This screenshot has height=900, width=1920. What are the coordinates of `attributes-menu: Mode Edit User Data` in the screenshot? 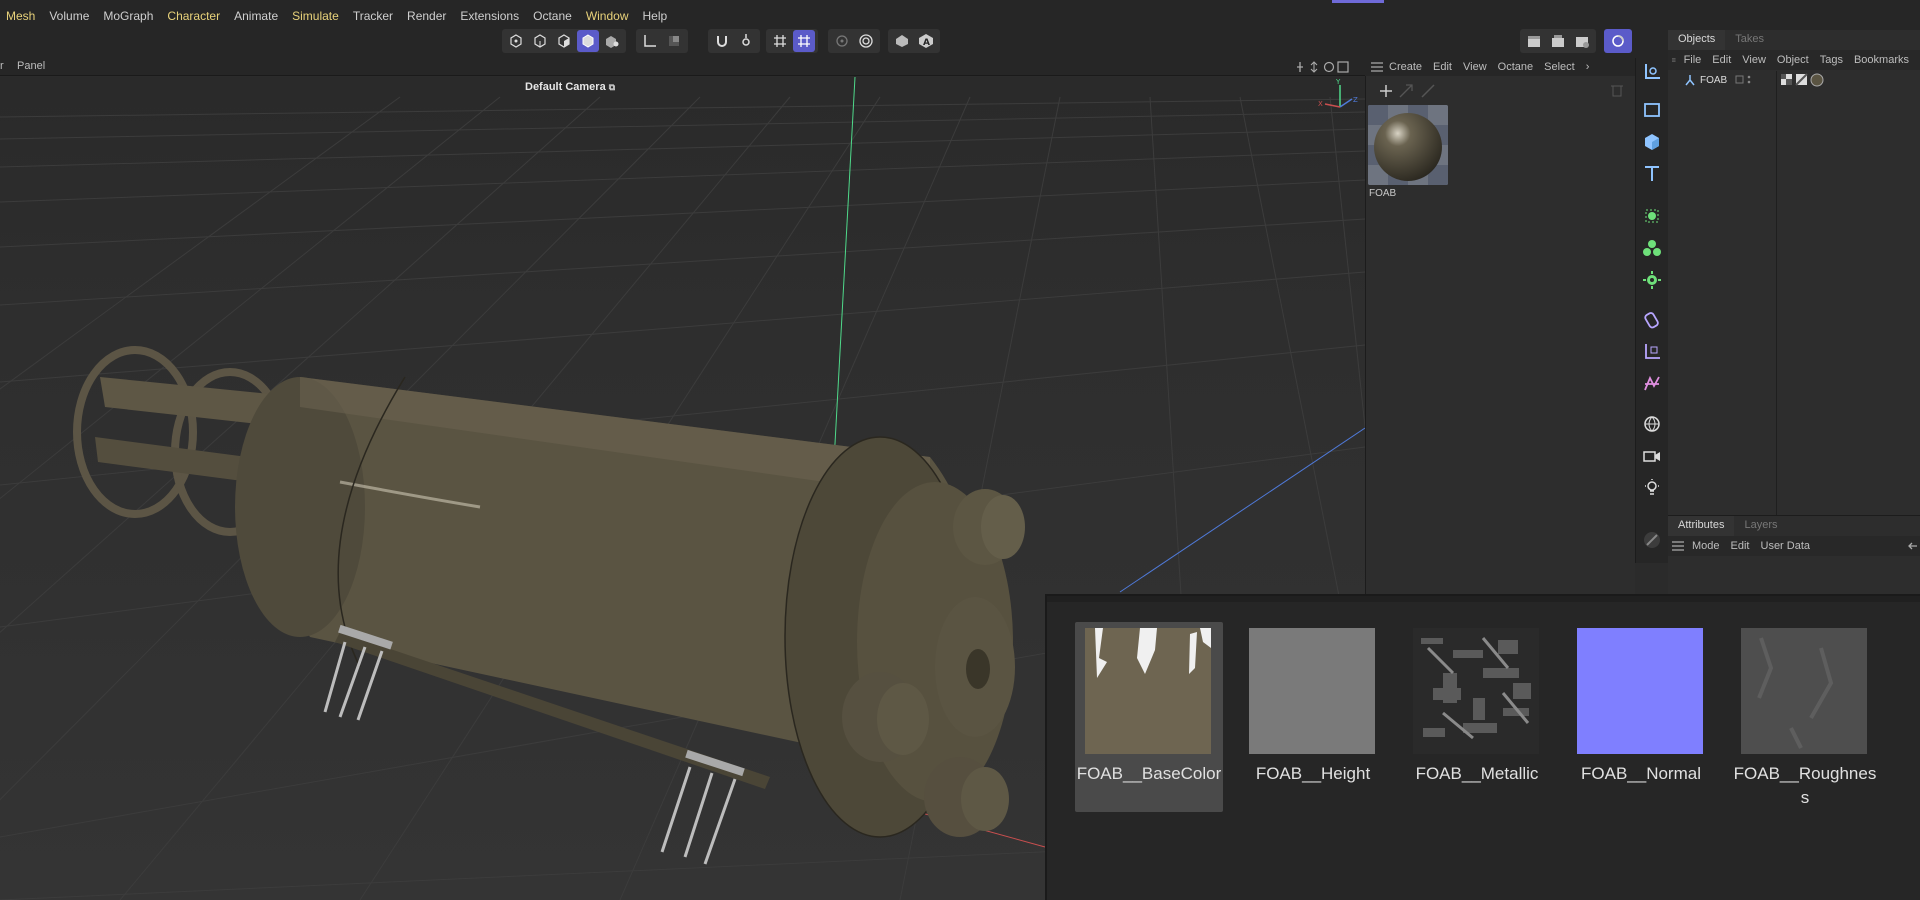 It's located at (1794, 546).